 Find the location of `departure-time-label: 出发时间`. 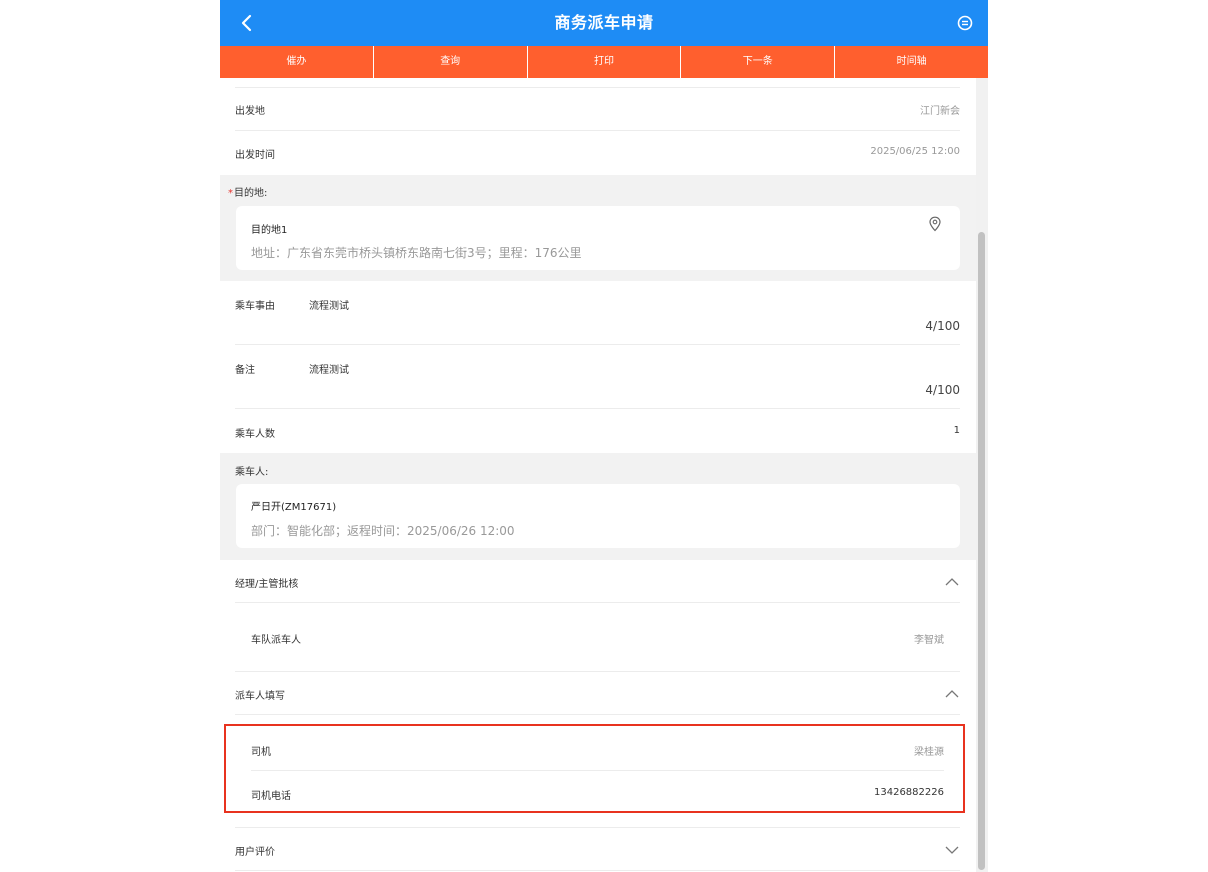

departure-time-label: 出发时间 is located at coordinates (255, 155).